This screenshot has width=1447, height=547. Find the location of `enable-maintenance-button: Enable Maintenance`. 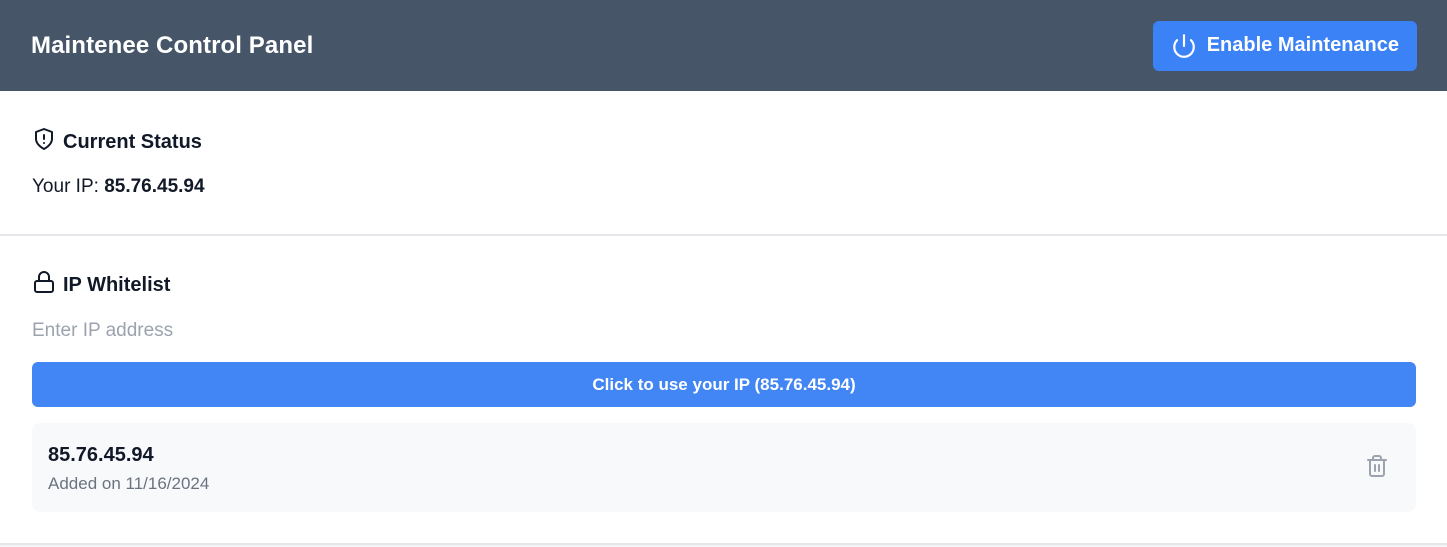

enable-maintenance-button: Enable Maintenance is located at coordinates (1284, 45).